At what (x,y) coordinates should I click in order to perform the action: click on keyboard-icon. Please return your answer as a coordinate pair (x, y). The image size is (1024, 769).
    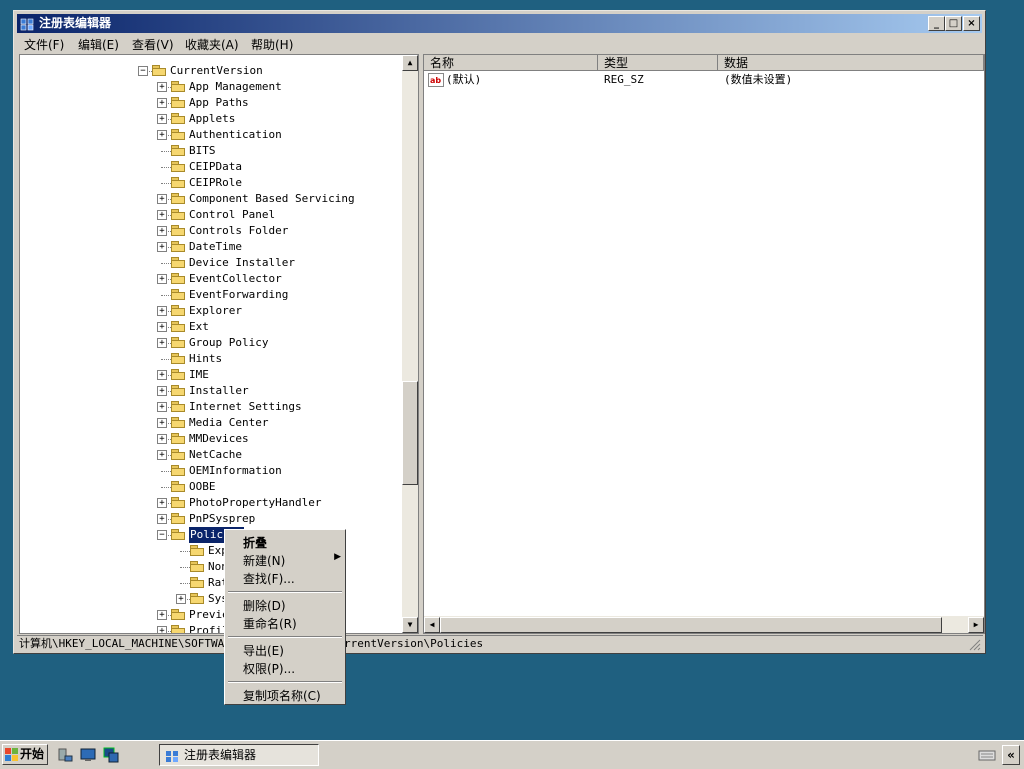
    Looking at the image, I should click on (987, 755).